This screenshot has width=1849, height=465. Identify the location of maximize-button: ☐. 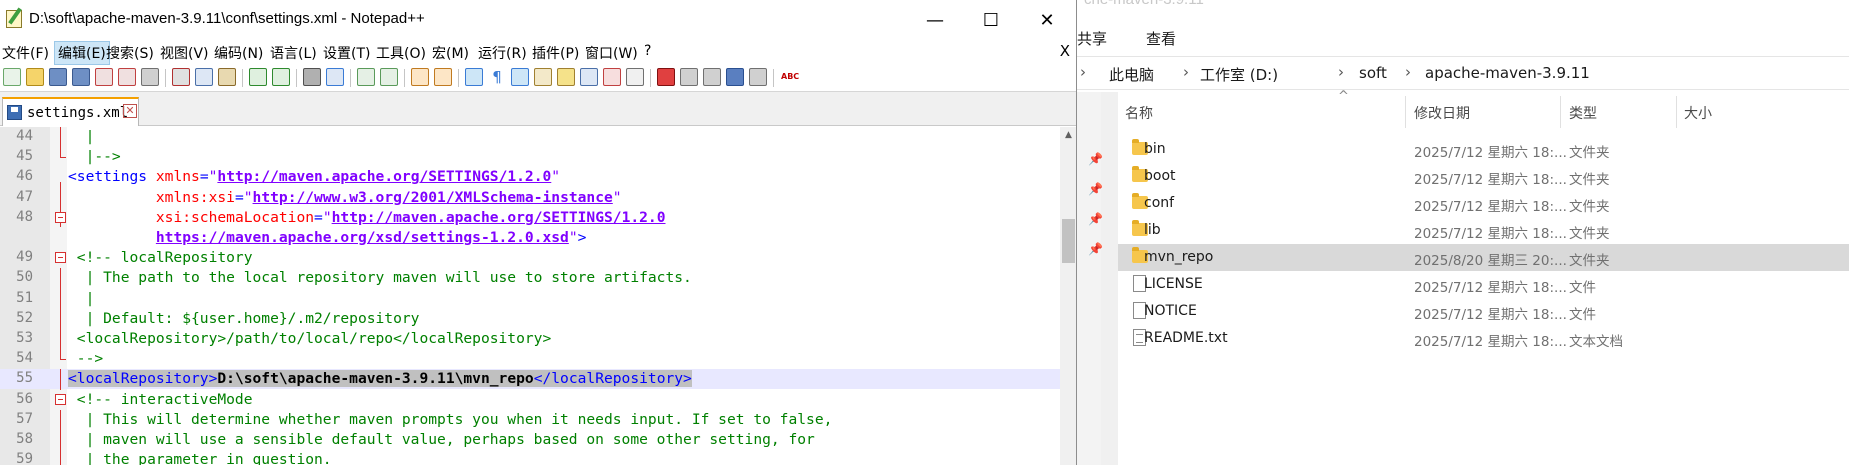
(991, 20).